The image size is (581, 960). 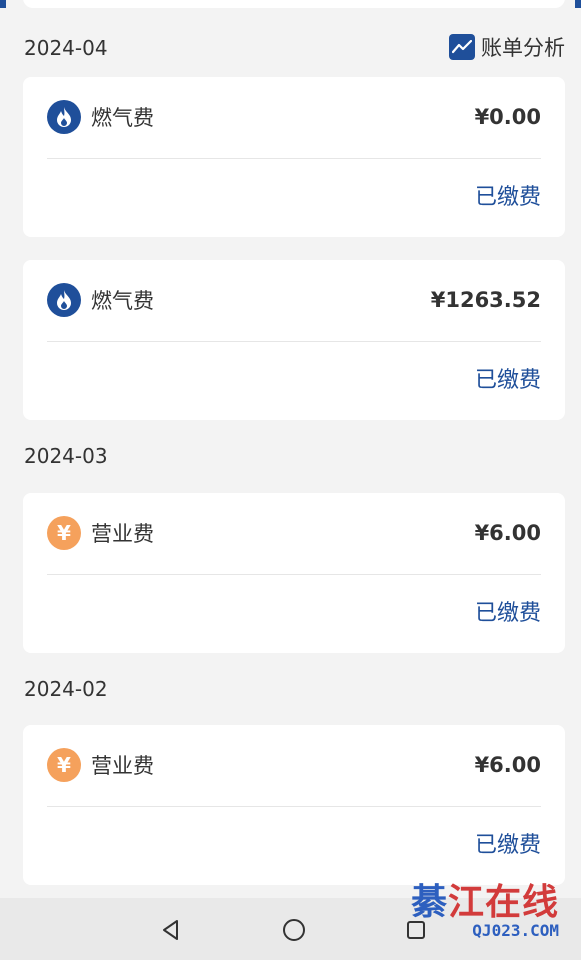 What do you see at coordinates (66, 689) in the screenshot?
I see `month-label: 2024-02` at bounding box center [66, 689].